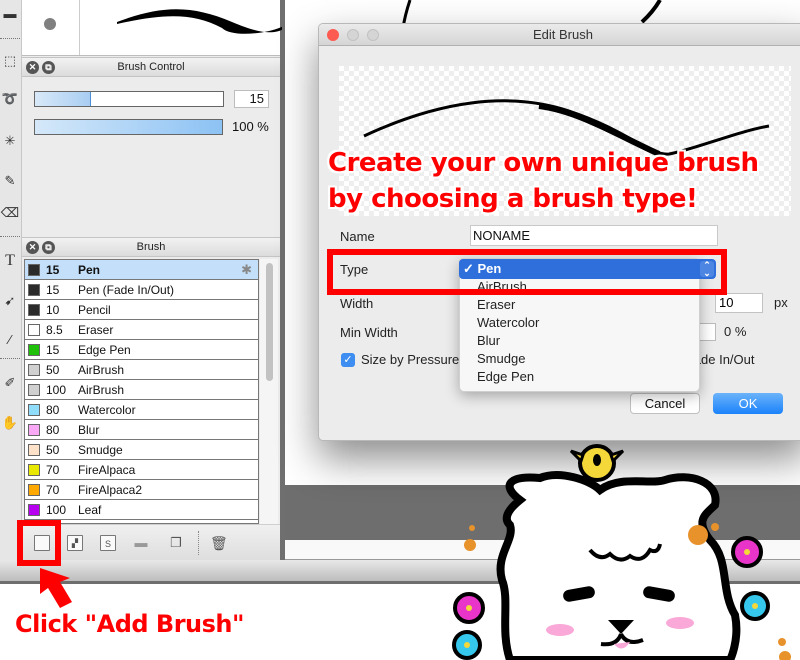 The height and width of the screenshot is (660, 800). Describe the element at coordinates (10, 141) in the screenshot. I see `magic-wand-tool-icon: ✳` at that location.